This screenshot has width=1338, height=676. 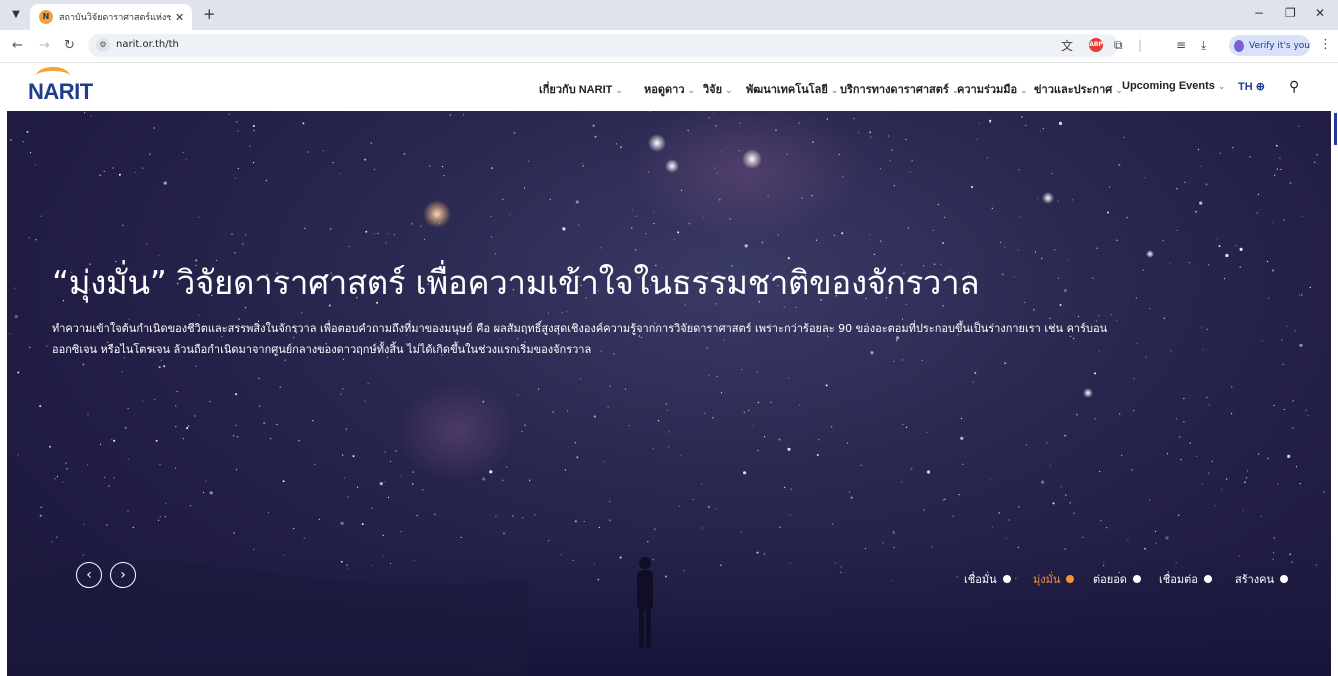 I want to click on translate-icon: ⽂, so click(x=1067, y=45).